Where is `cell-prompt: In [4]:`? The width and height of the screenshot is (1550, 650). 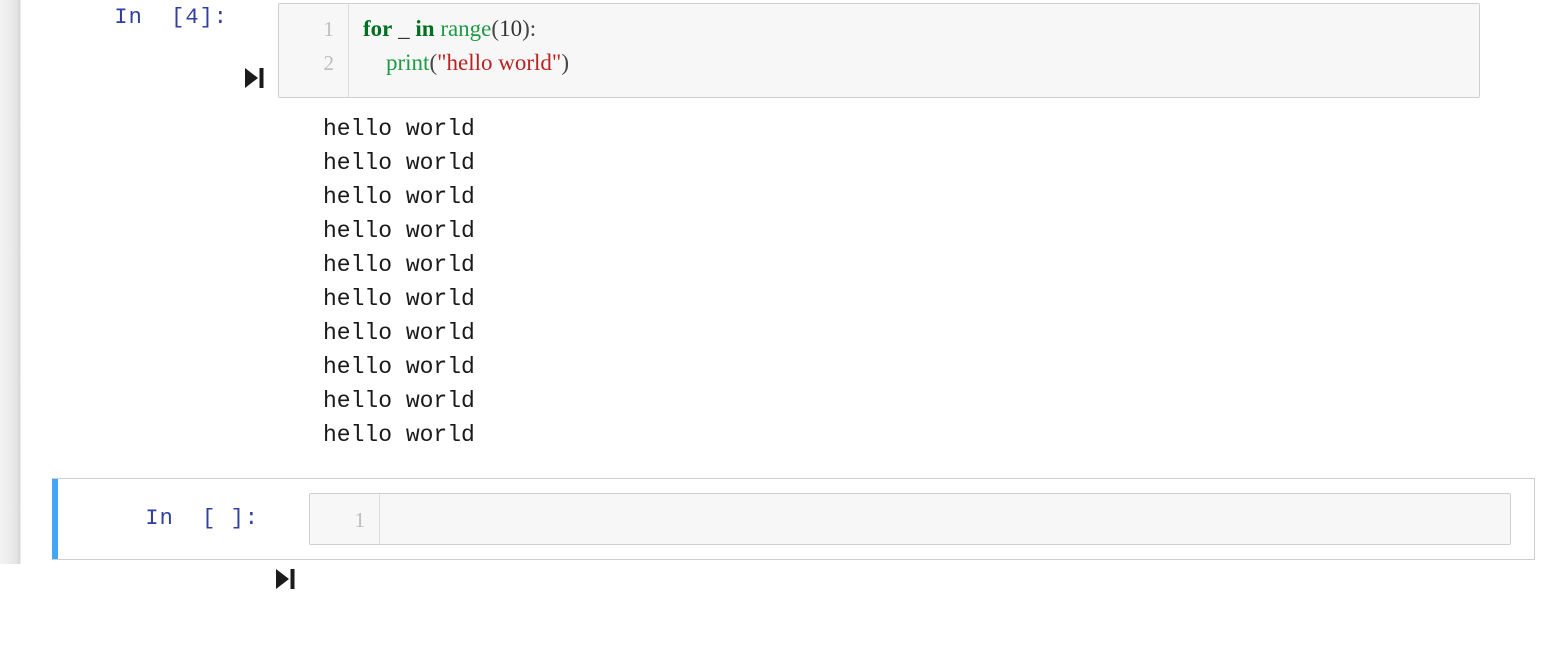 cell-prompt: In [4]: is located at coordinates (149, 45).